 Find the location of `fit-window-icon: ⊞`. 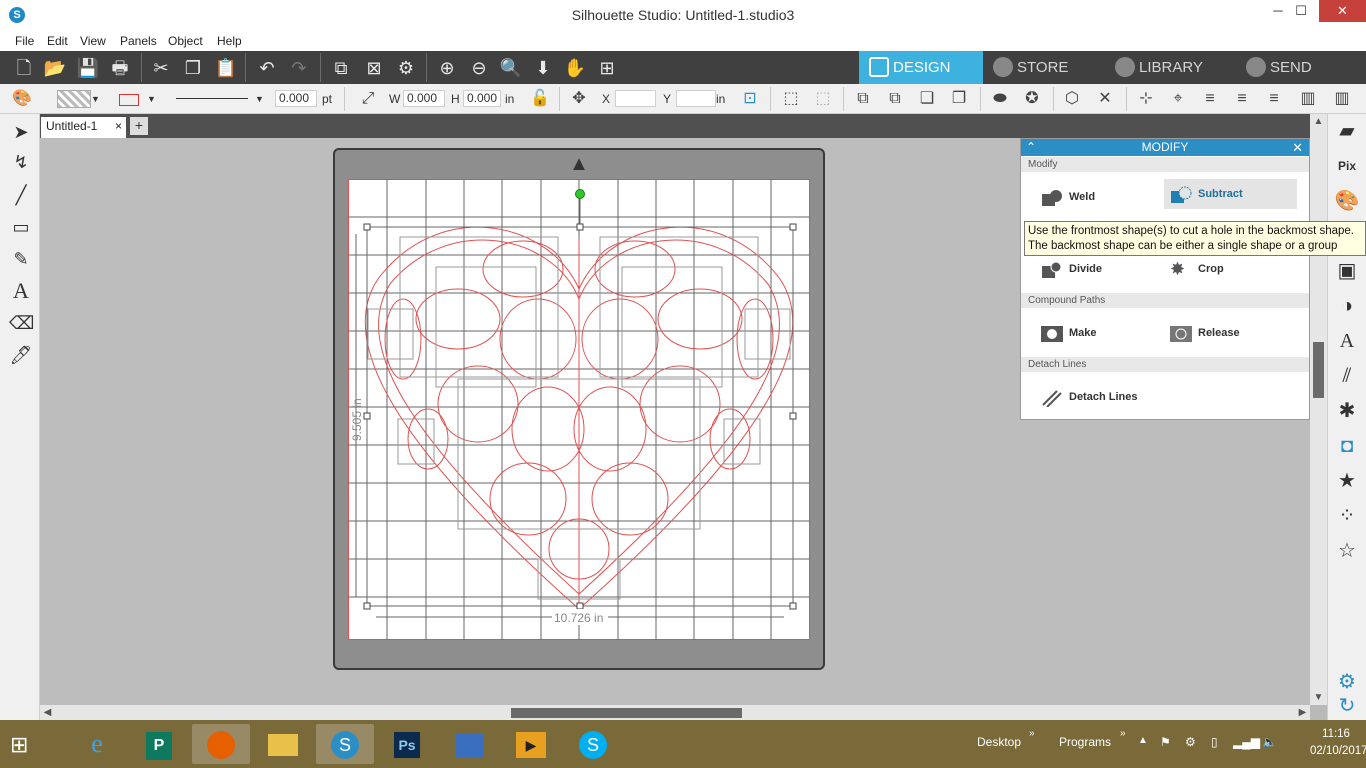

fit-window-icon: ⊞ is located at coordinates (607, 68).